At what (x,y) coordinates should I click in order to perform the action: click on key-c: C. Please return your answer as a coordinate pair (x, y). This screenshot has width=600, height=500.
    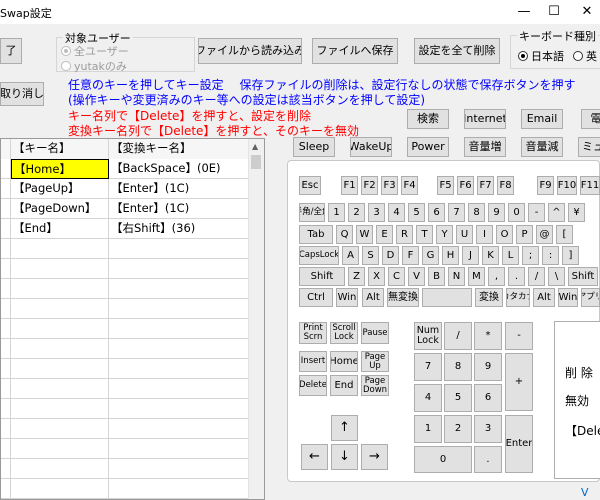
    Looking at the image, I should click on (396, 276).